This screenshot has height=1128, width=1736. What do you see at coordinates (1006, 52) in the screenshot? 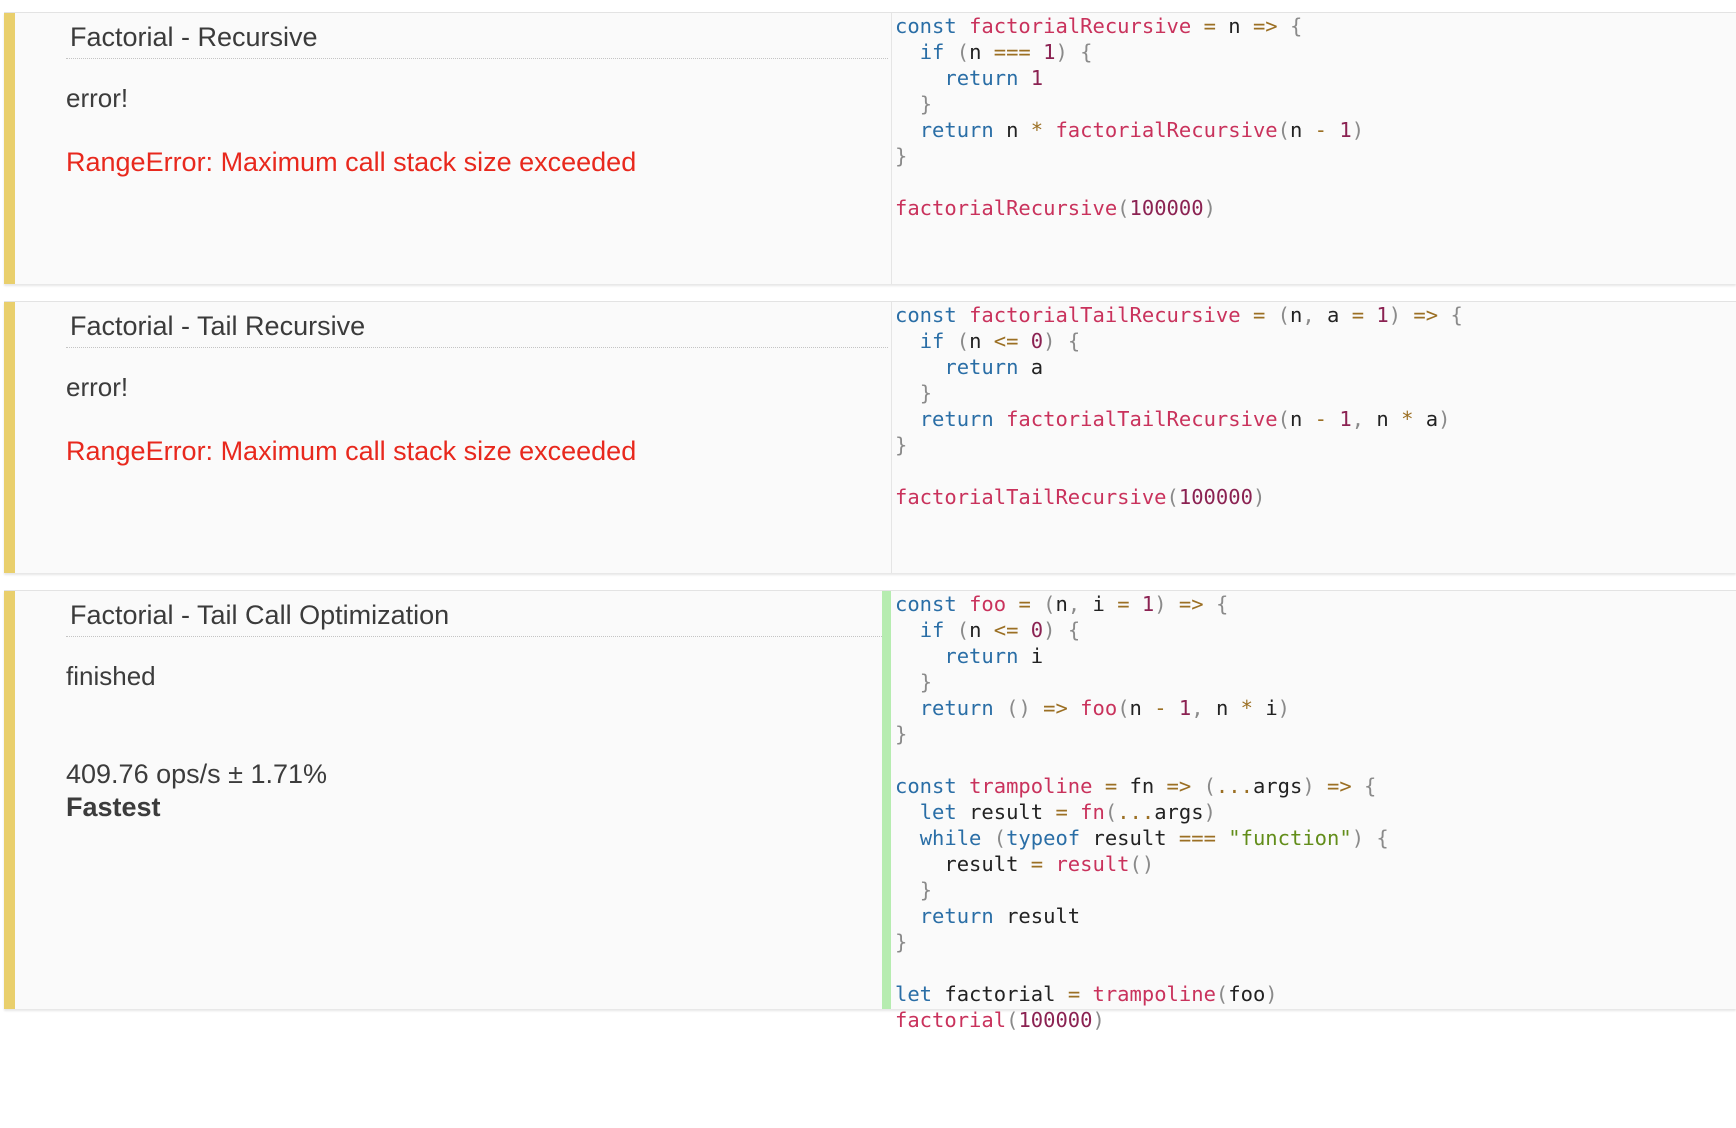
I see `code-line: if (n === 1) {` at bounding box center [1006, 52].